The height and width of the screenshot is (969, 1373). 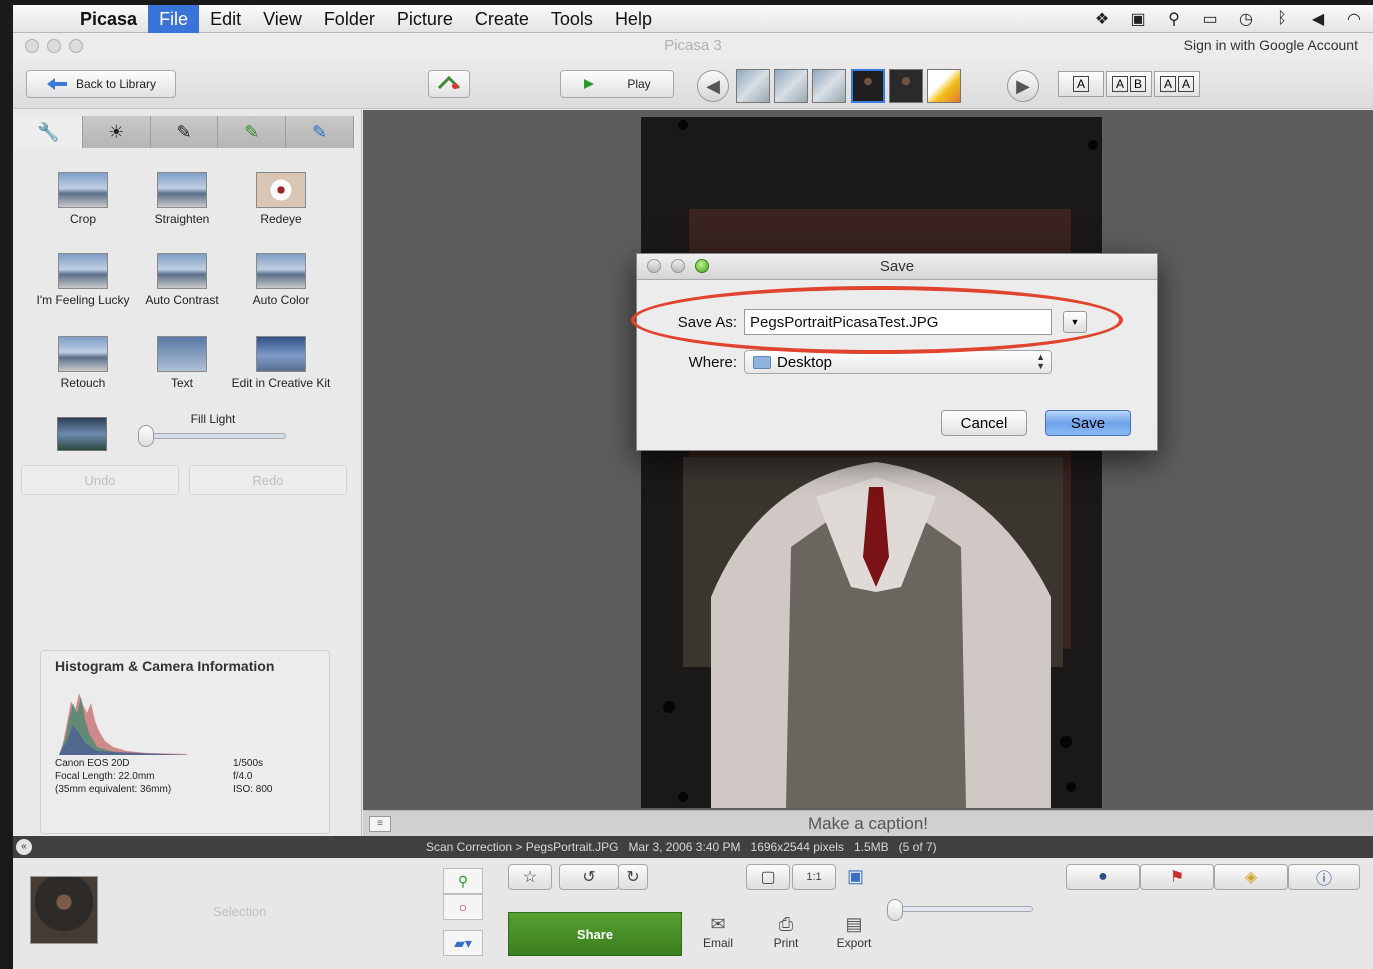 I want to click on zoom-slider-thumb, so click(x=895, y=910).